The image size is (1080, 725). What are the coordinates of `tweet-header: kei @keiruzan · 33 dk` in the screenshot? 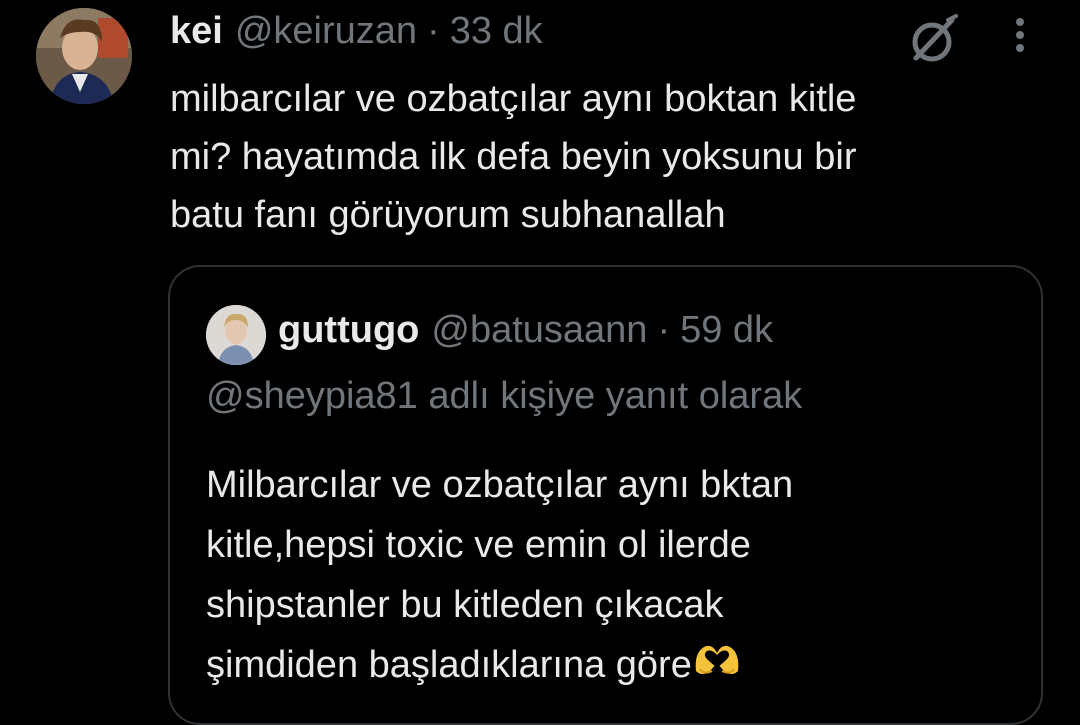 It's located at (356, 35).